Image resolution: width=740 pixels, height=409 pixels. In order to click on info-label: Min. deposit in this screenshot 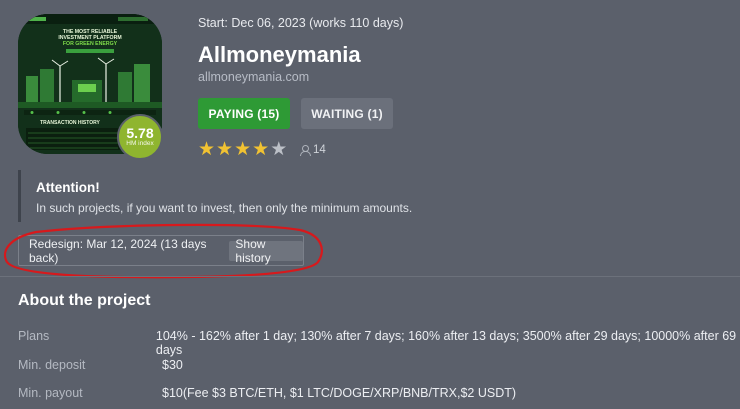, I will do `click(52, 365)`.